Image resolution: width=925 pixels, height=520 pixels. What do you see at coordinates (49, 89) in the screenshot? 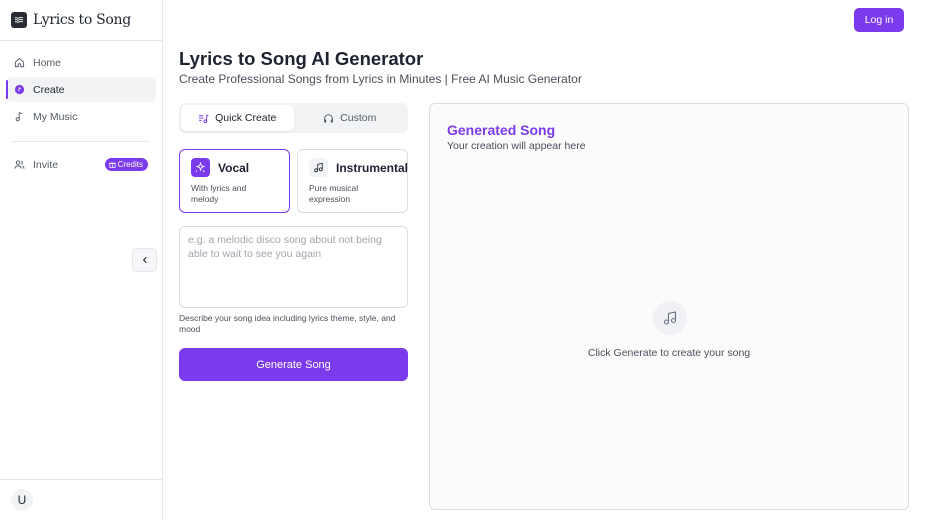
I see `sidebar-item-label: Create` at bounding box center [49, 89].